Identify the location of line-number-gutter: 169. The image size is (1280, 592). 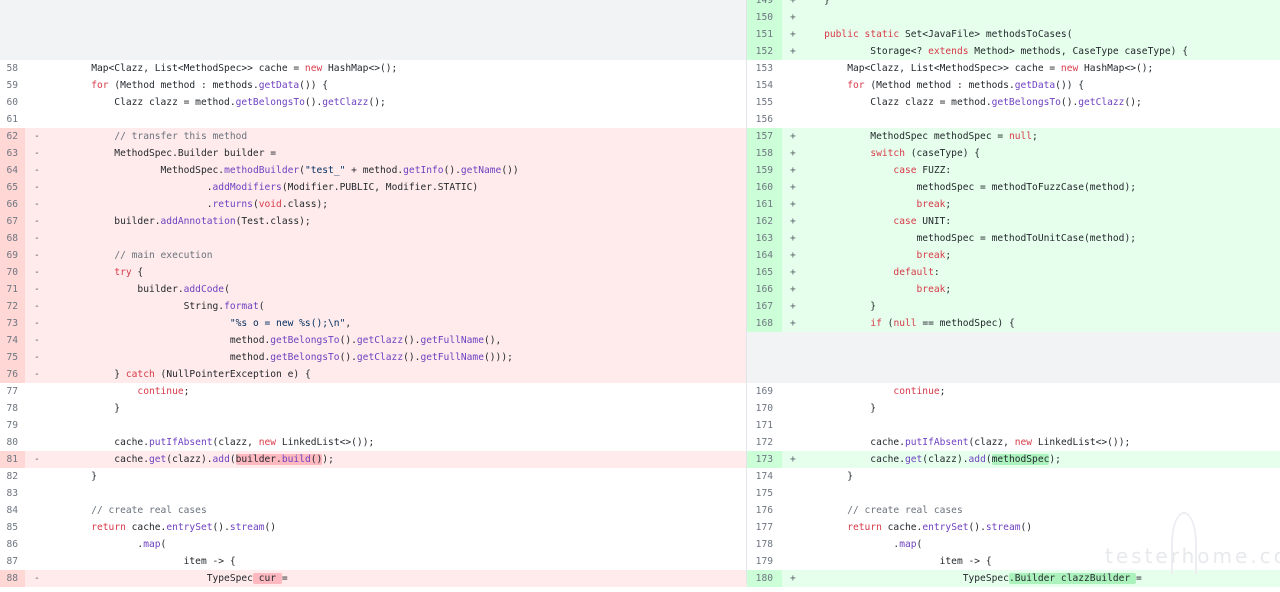
(764, 391).